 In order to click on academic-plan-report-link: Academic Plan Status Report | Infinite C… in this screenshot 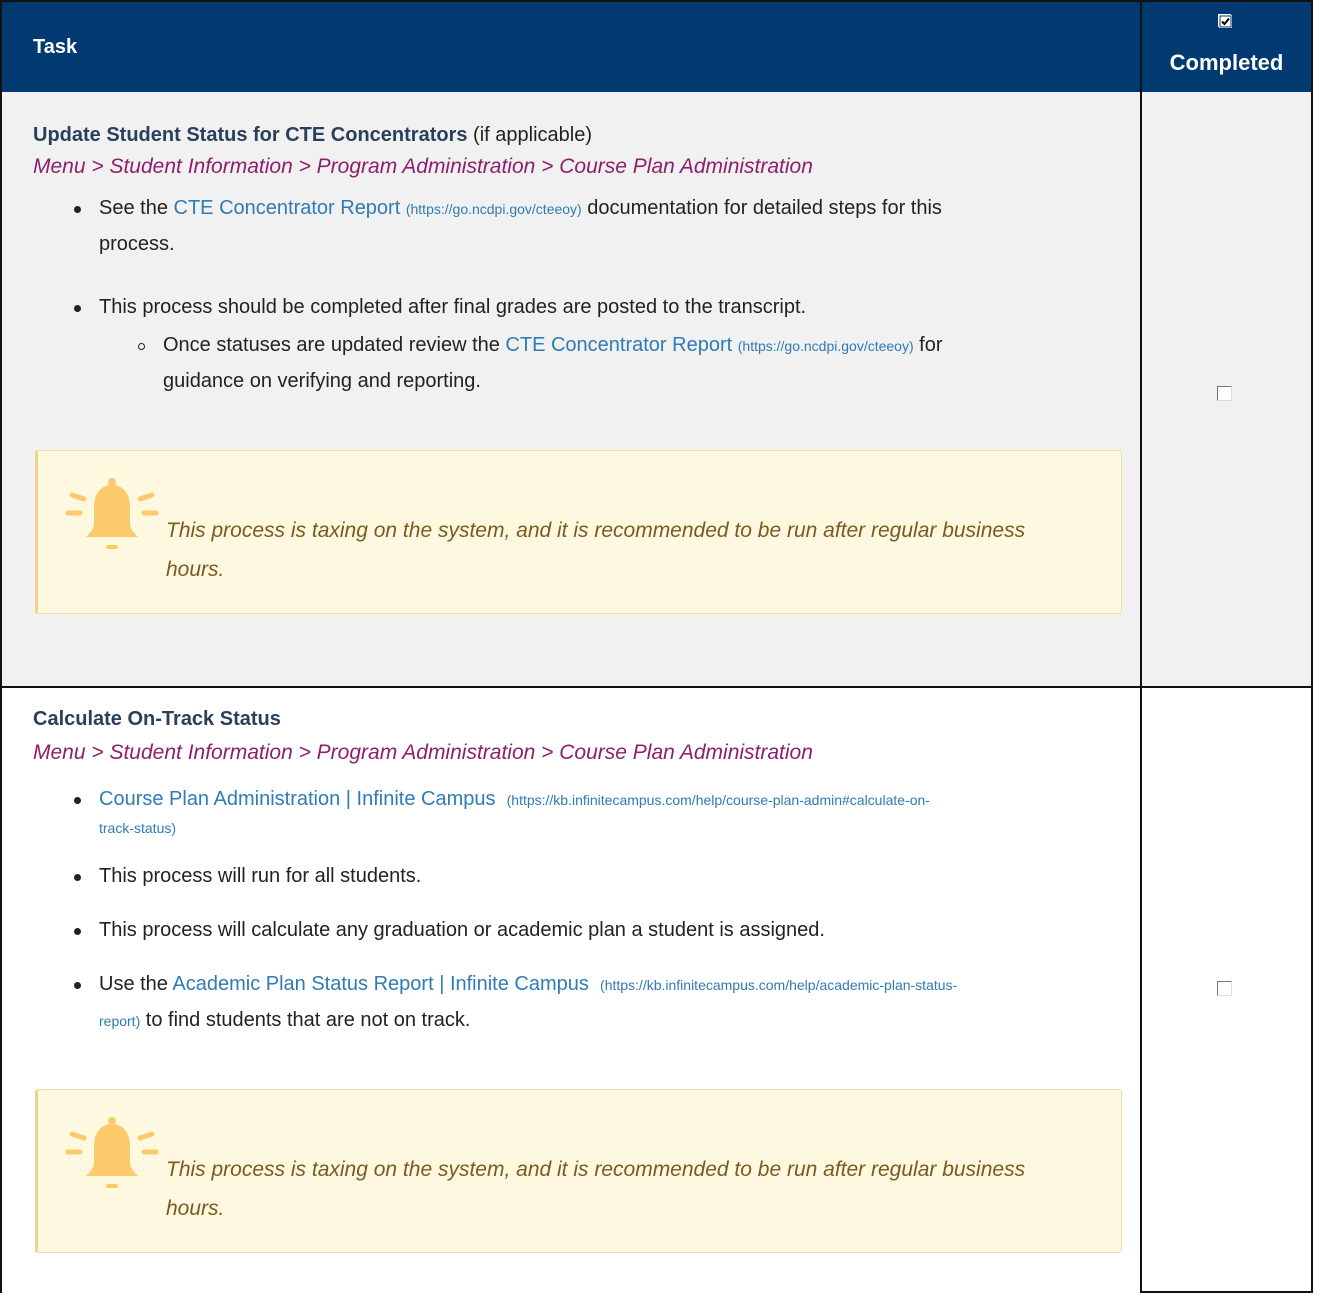, I will do `click(380, 984)`.